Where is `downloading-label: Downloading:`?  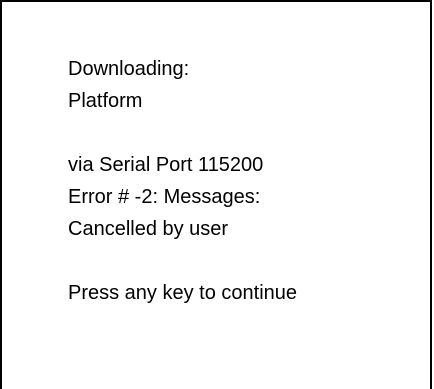 downloading-label: Downloading: is located at coordinates (129, 69).